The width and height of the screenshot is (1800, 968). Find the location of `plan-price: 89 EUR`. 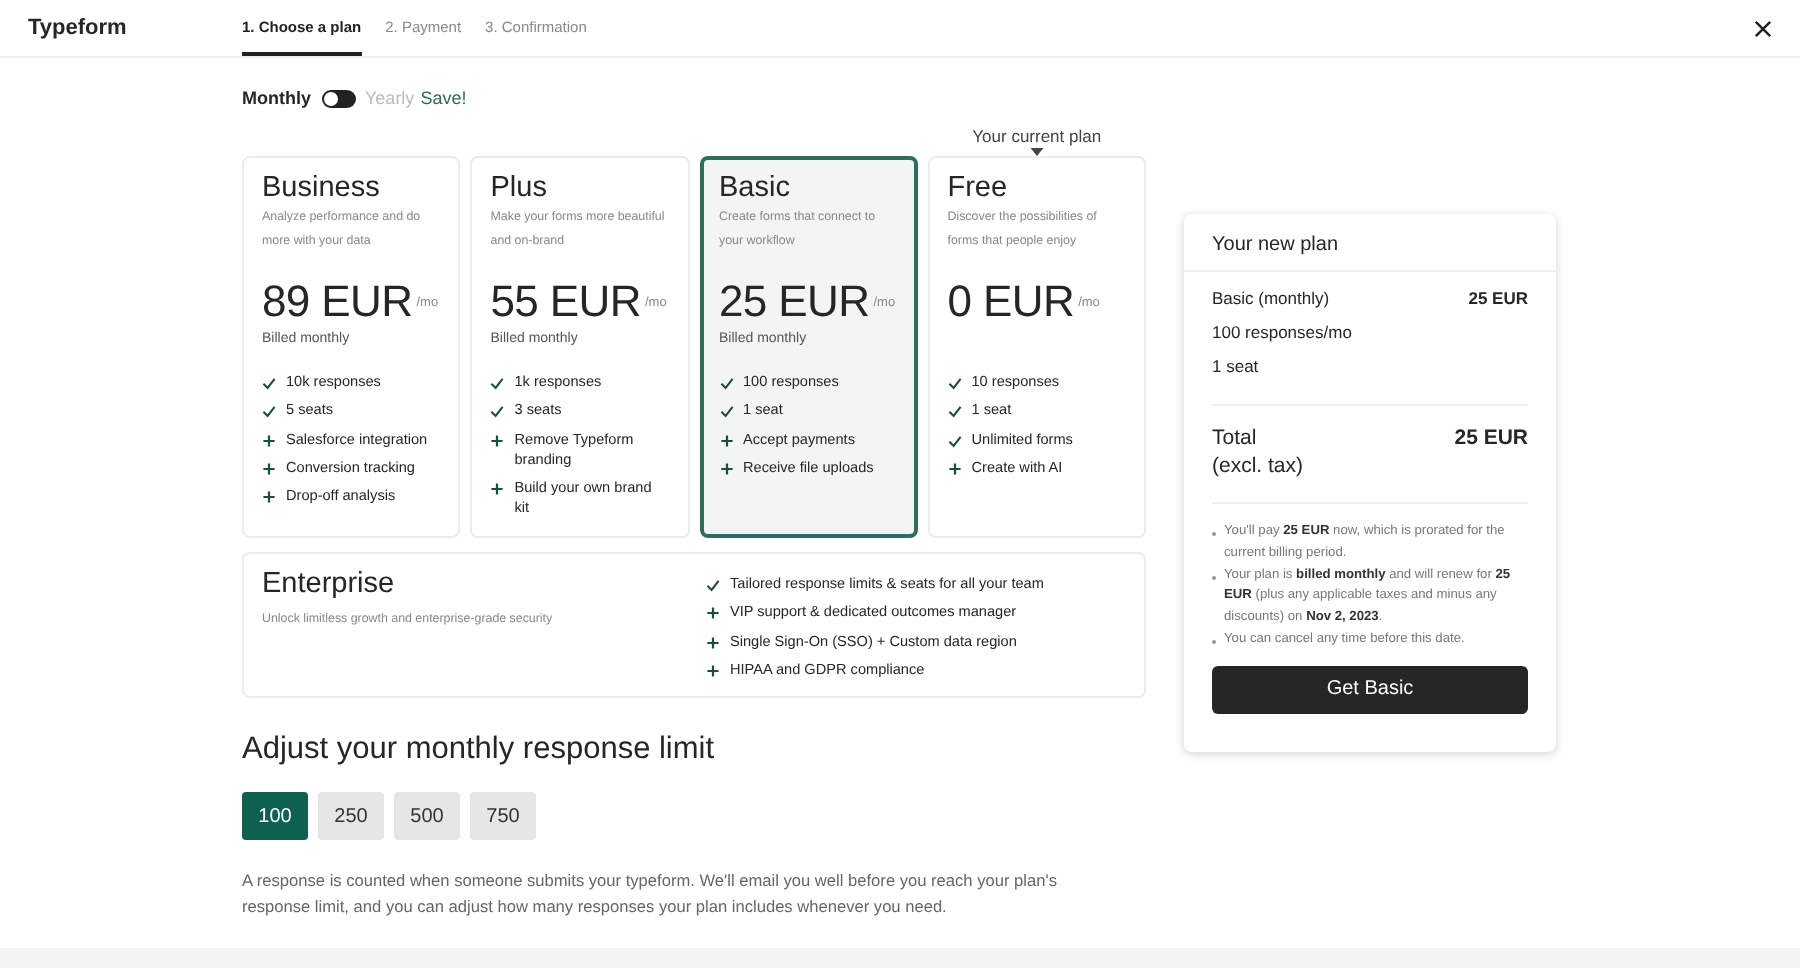

plan-price: 89 EUR is located at coordinates (337, 302).